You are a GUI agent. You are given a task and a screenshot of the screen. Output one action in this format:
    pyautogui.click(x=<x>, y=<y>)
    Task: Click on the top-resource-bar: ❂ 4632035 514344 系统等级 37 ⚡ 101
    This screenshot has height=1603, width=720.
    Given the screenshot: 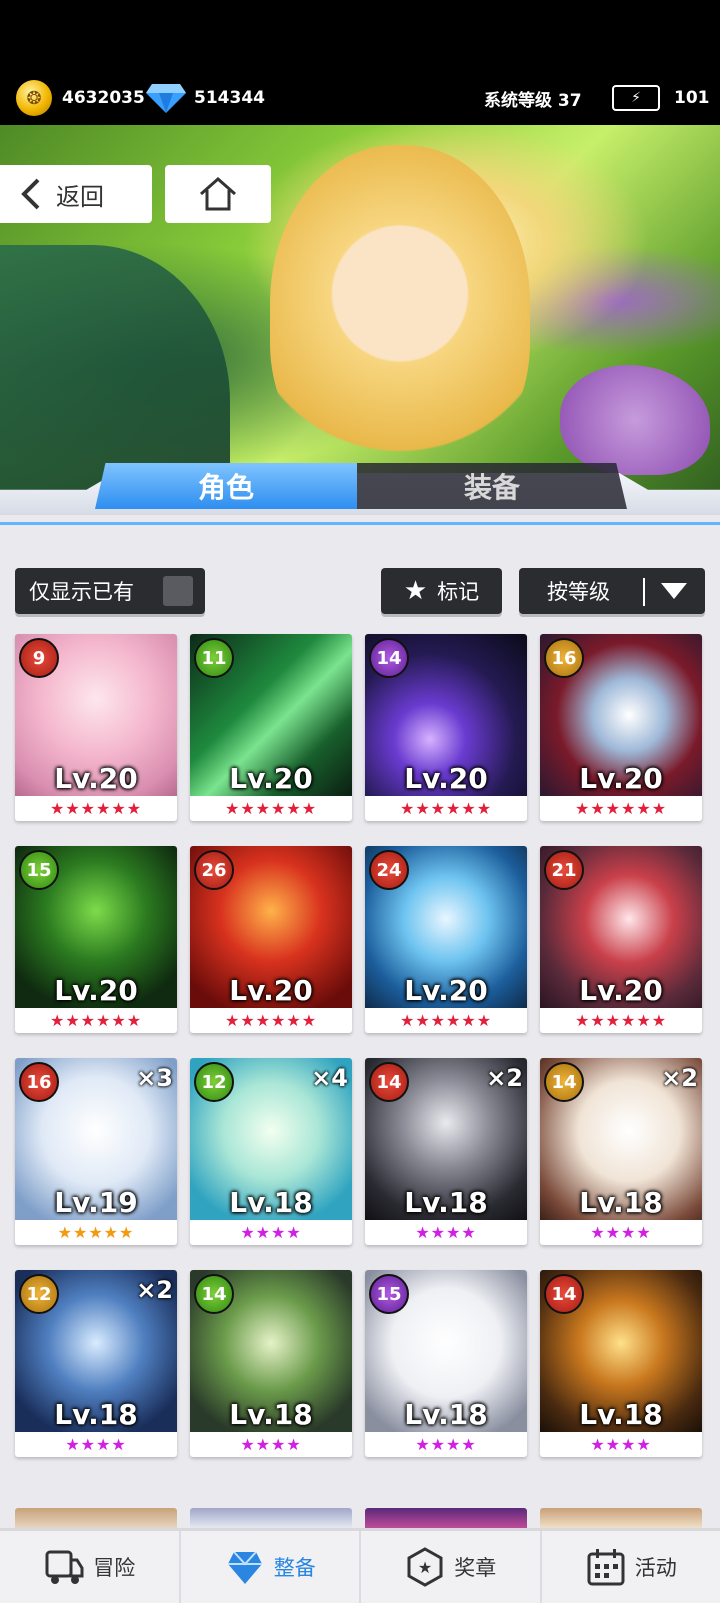 What is the action you would take?
    pyautogui.click(x=360, y=62)
    